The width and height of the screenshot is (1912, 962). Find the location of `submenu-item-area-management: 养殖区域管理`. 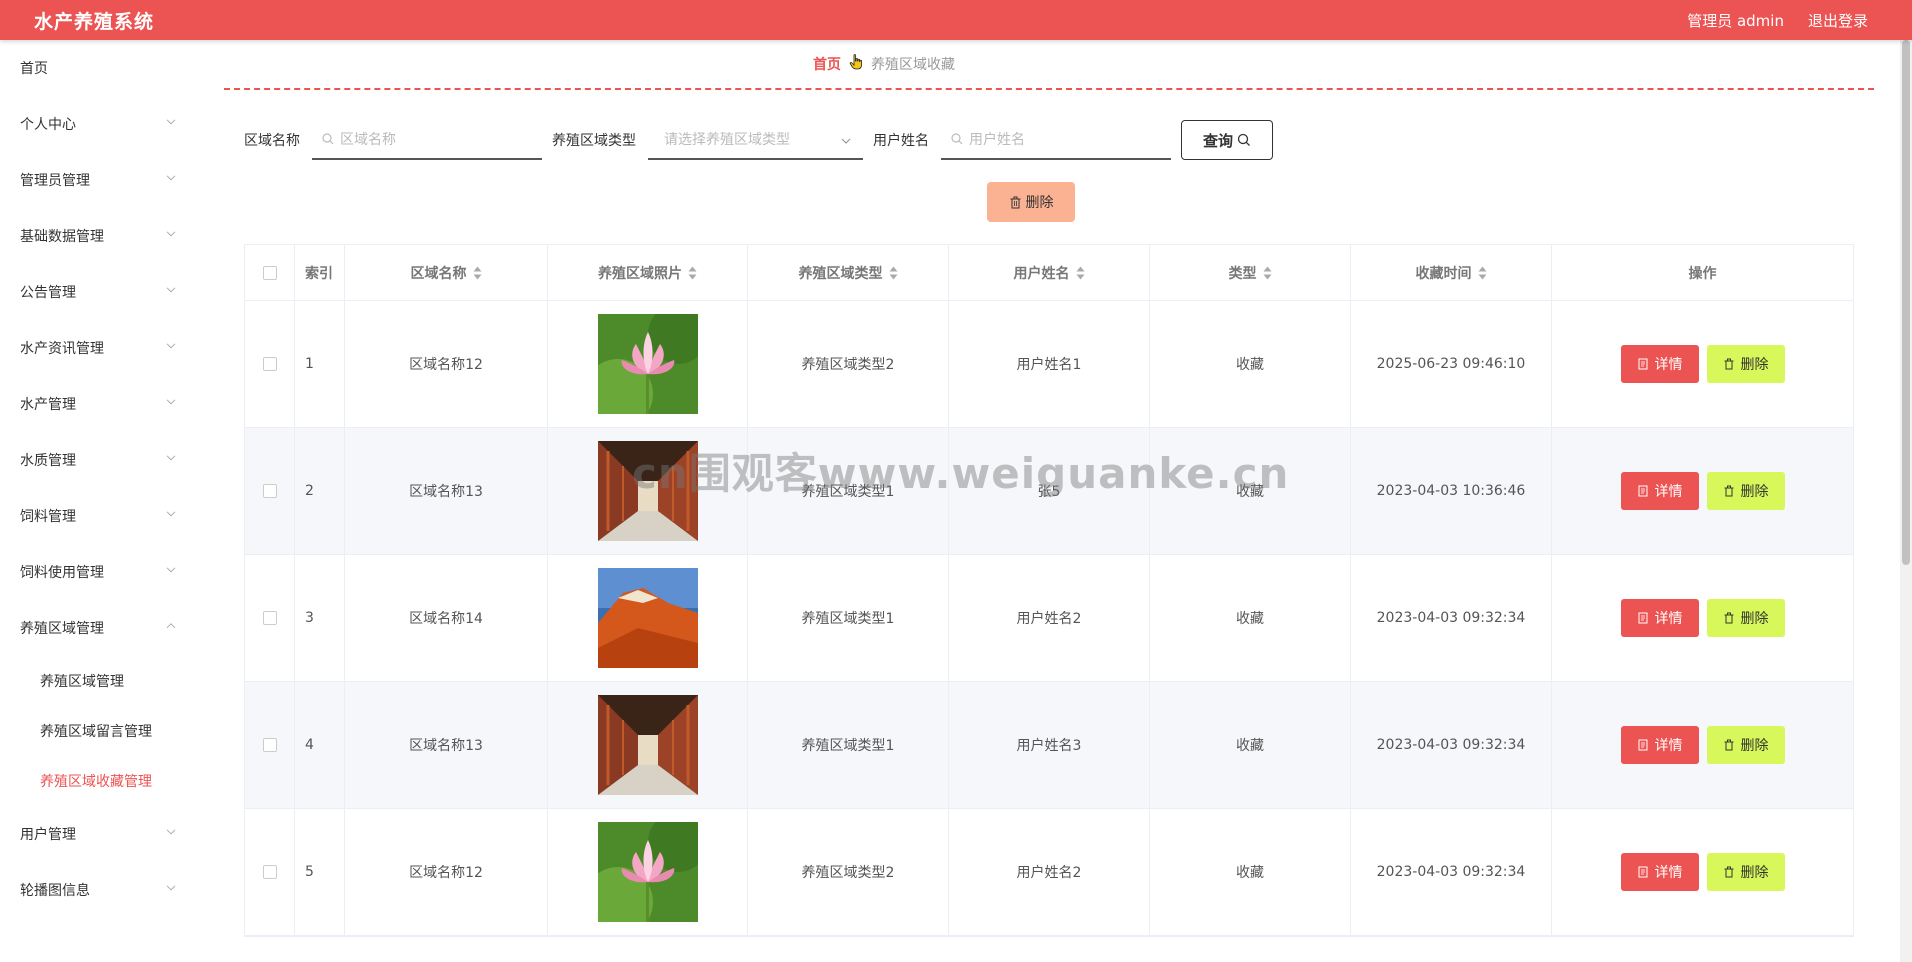

submenu-item-area-management: 养殖区域管理 is located at coordinates (100, 681).